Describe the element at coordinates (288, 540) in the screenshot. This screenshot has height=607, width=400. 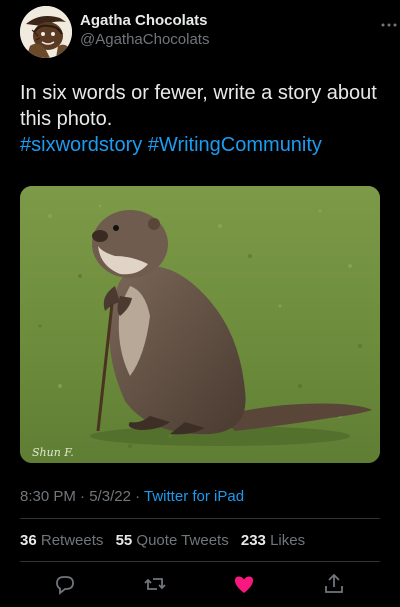
I see `likes-label: Likes` at that location.